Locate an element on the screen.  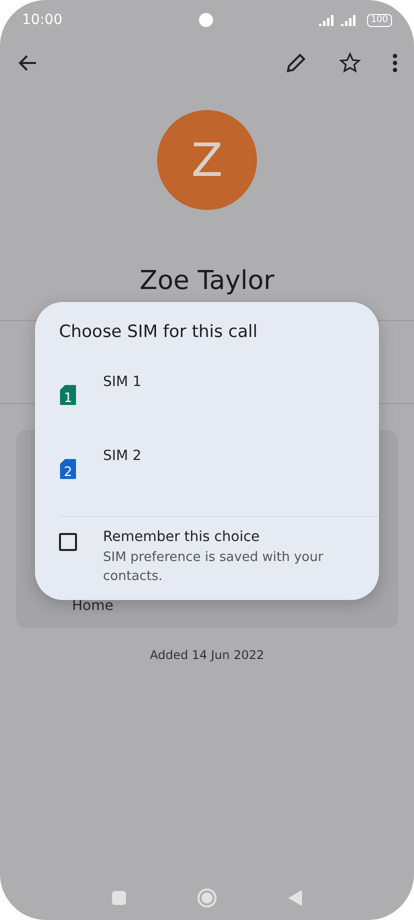
status-time: 10:00 is located at coordinates (42, 20).